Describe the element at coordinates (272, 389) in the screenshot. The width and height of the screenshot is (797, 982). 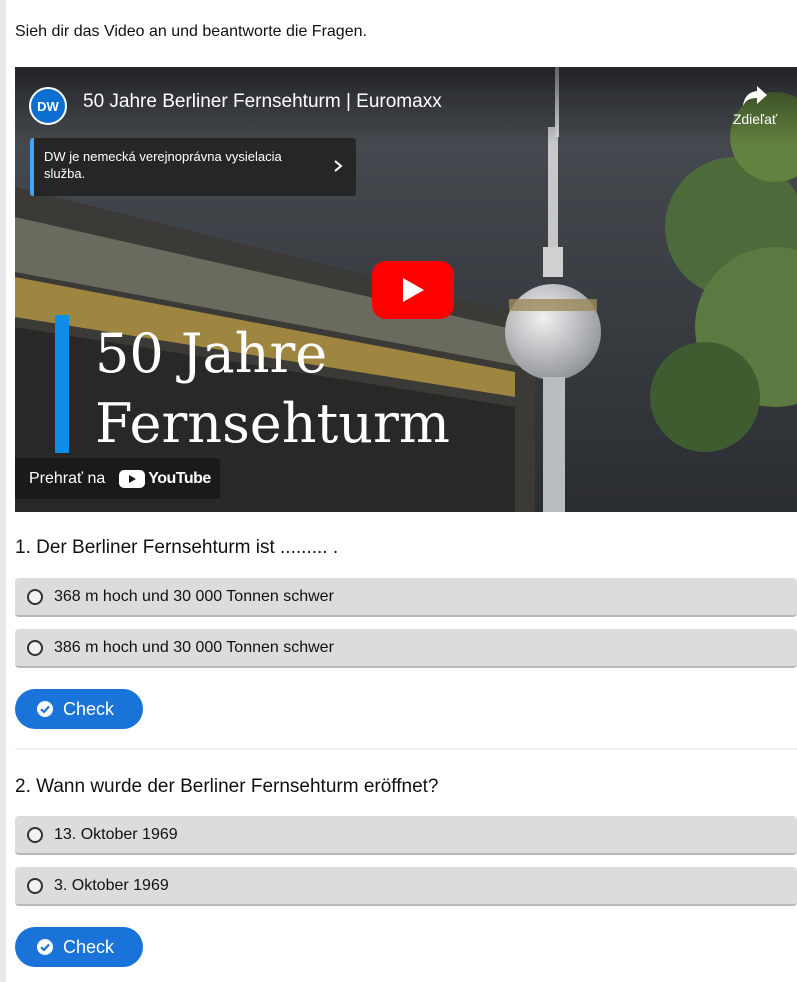
I see `thumbnail-title: 50 Jahre Fernsehturm` at that location.